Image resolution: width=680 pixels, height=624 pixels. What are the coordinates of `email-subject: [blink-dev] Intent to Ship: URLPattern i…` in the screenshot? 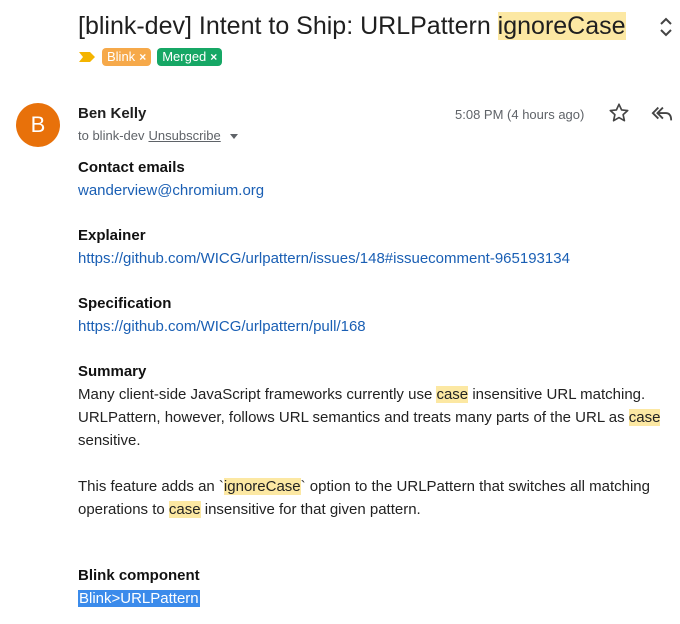 It's located at (352, 26).